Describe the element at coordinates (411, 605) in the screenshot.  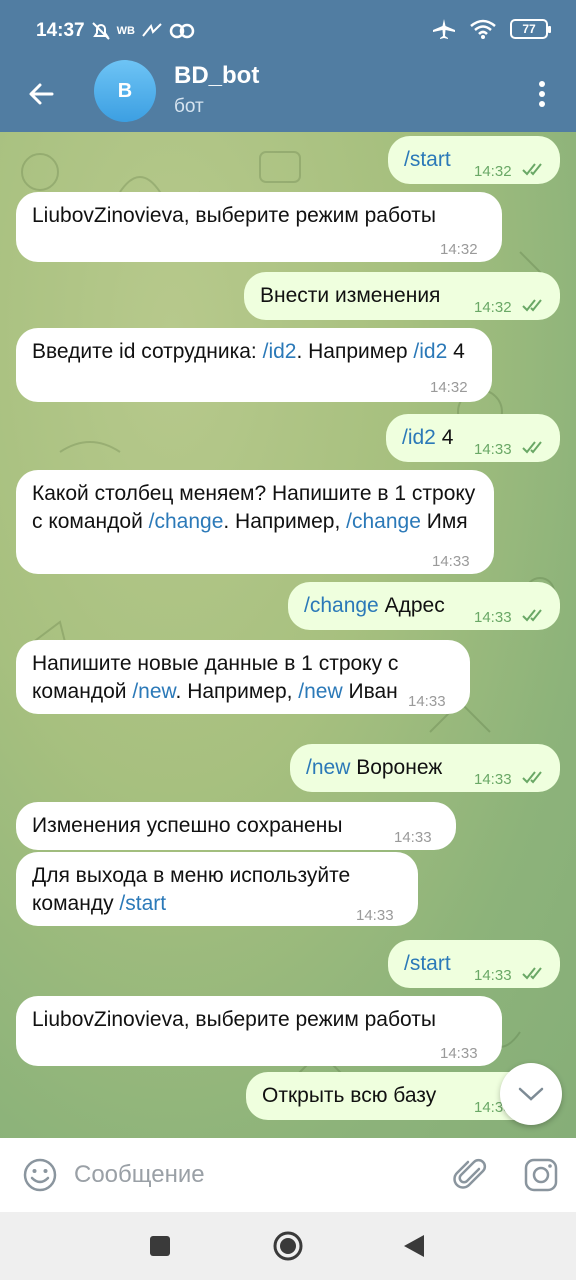
I see `message-text-part: Адрес` at that location.